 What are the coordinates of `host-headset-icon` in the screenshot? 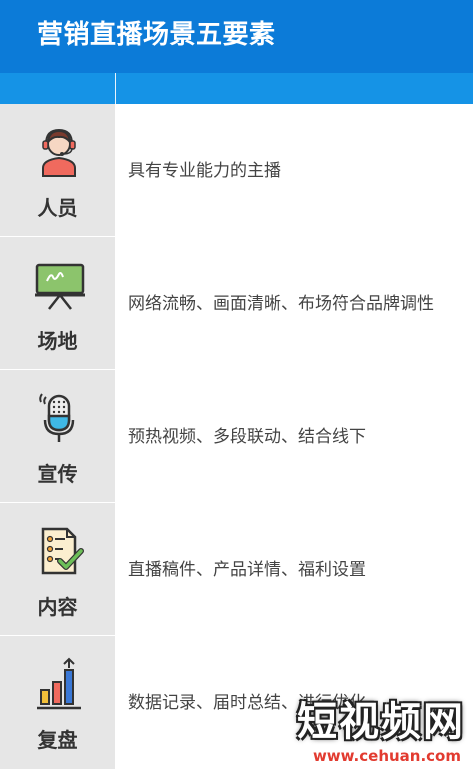 It's located at (59, 152).